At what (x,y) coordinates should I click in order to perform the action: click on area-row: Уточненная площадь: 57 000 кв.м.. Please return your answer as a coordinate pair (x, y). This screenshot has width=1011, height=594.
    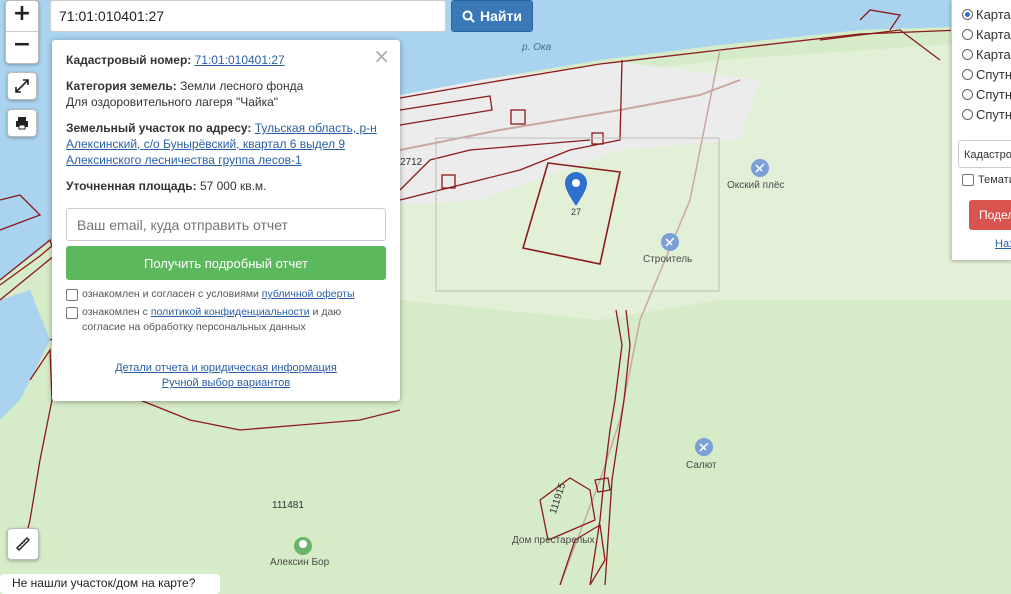
    Looking at the image, I should click on (166, 186).